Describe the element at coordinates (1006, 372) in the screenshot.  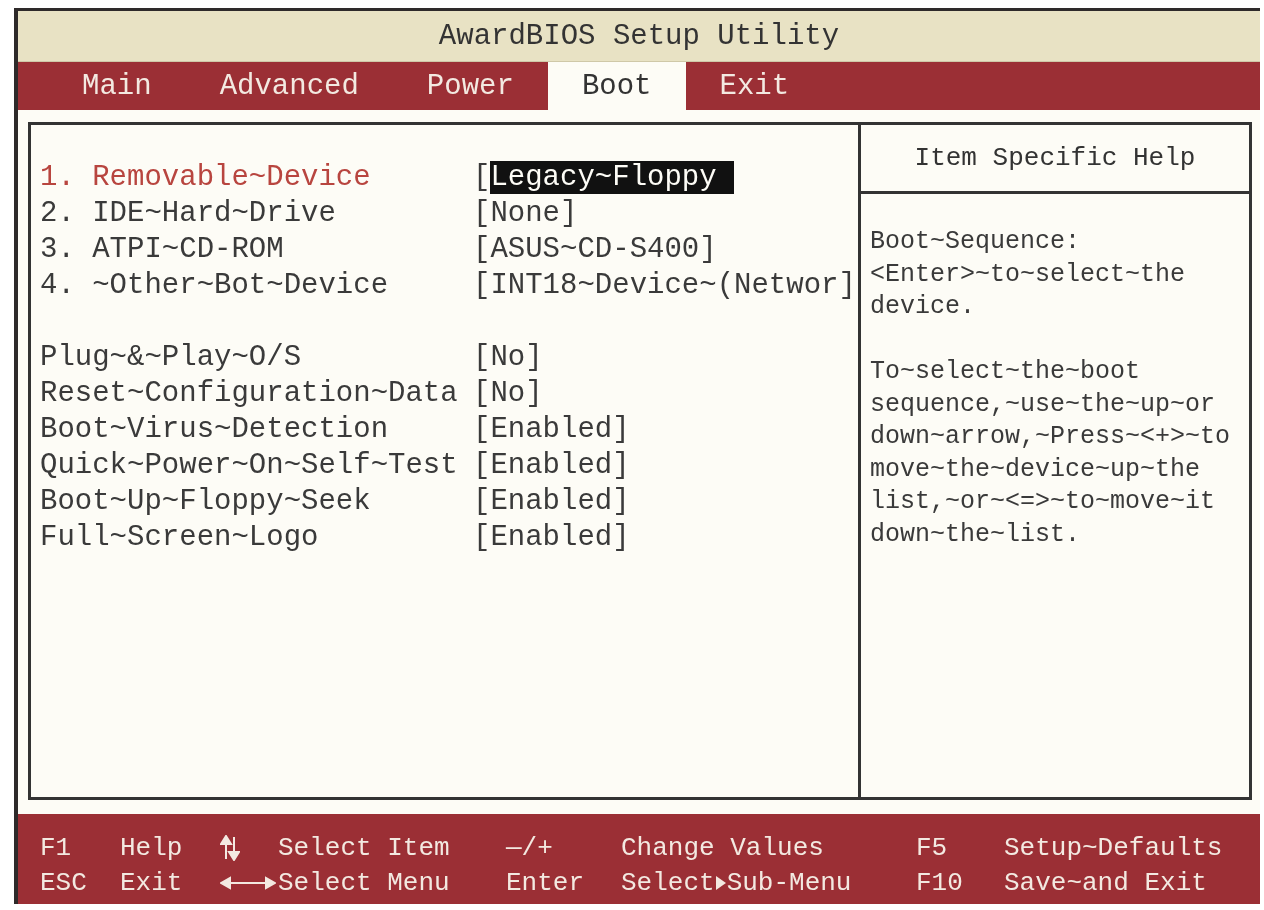
I see `help-text: To~select~the~boot` at that location.